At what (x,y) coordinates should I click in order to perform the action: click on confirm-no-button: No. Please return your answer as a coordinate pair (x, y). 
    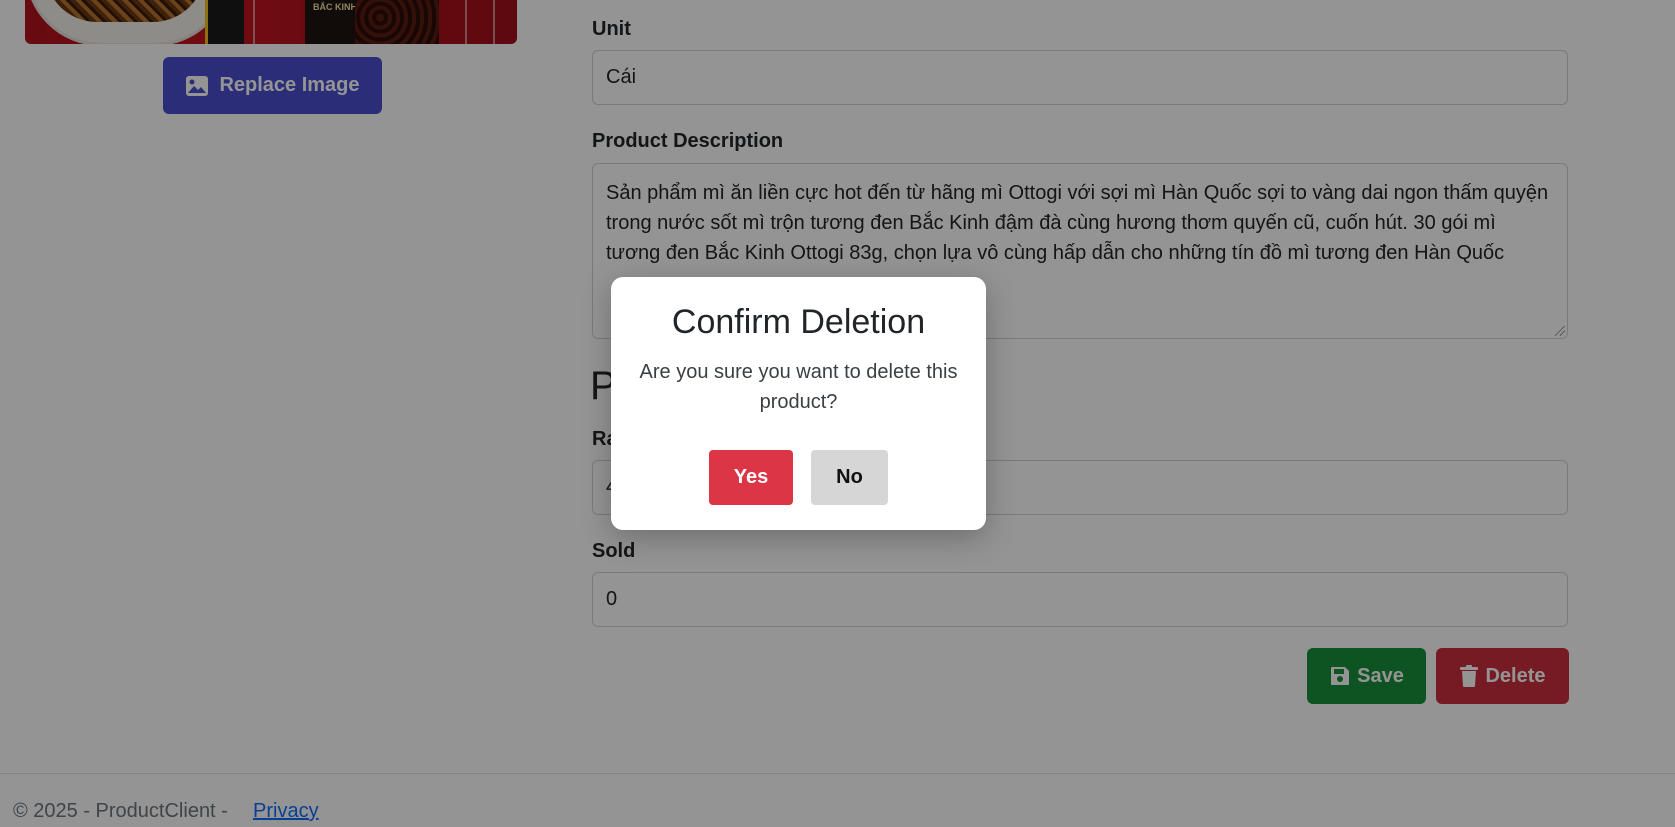
    Looking at the image, I should click on (849, 477).